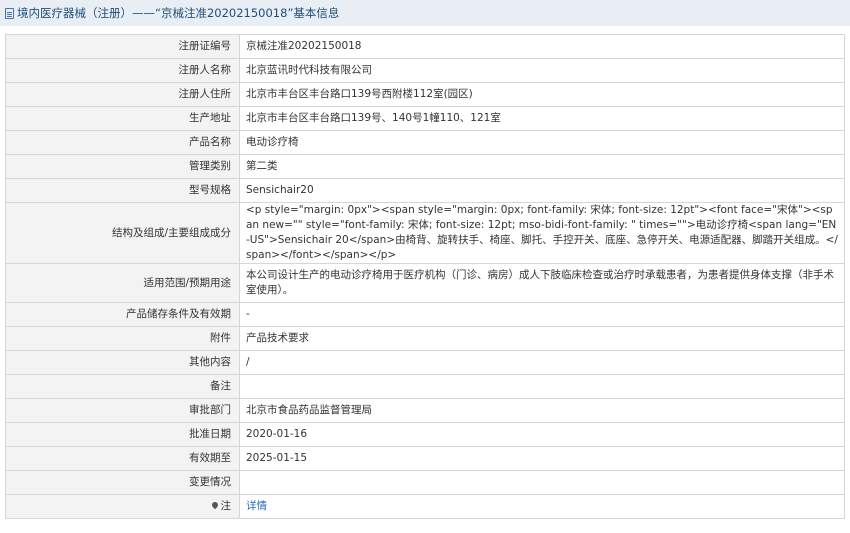 The image size is (850, 533). Describe the element at coordinates (214, 505) in the screenshot. I see `pin-icon` at that location.